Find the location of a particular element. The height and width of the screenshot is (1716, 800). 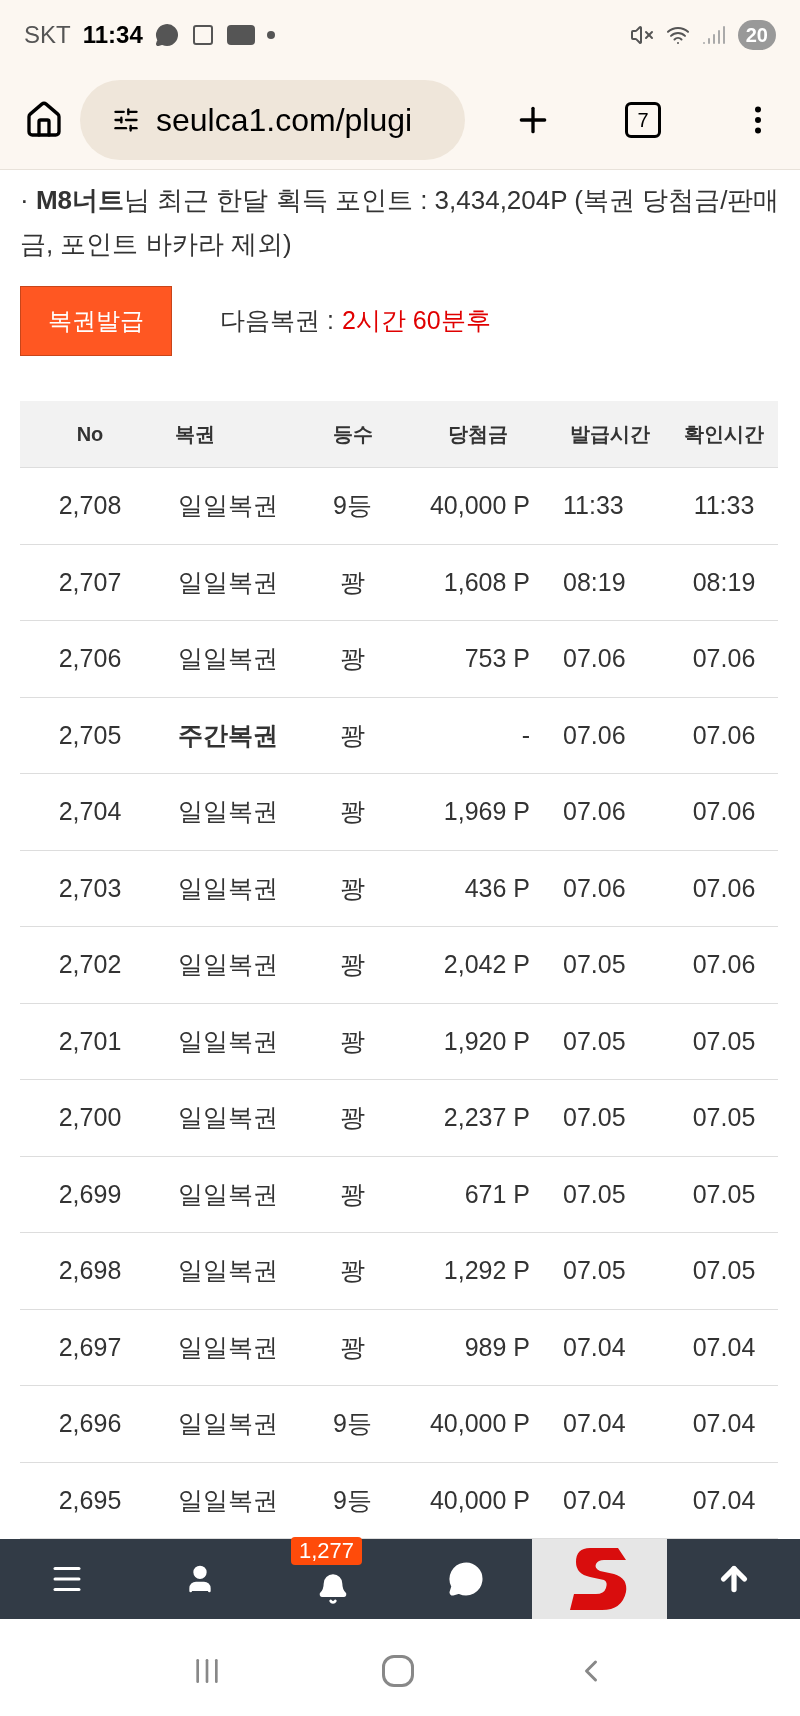

column-header: No is located at coordinates (90, 434).